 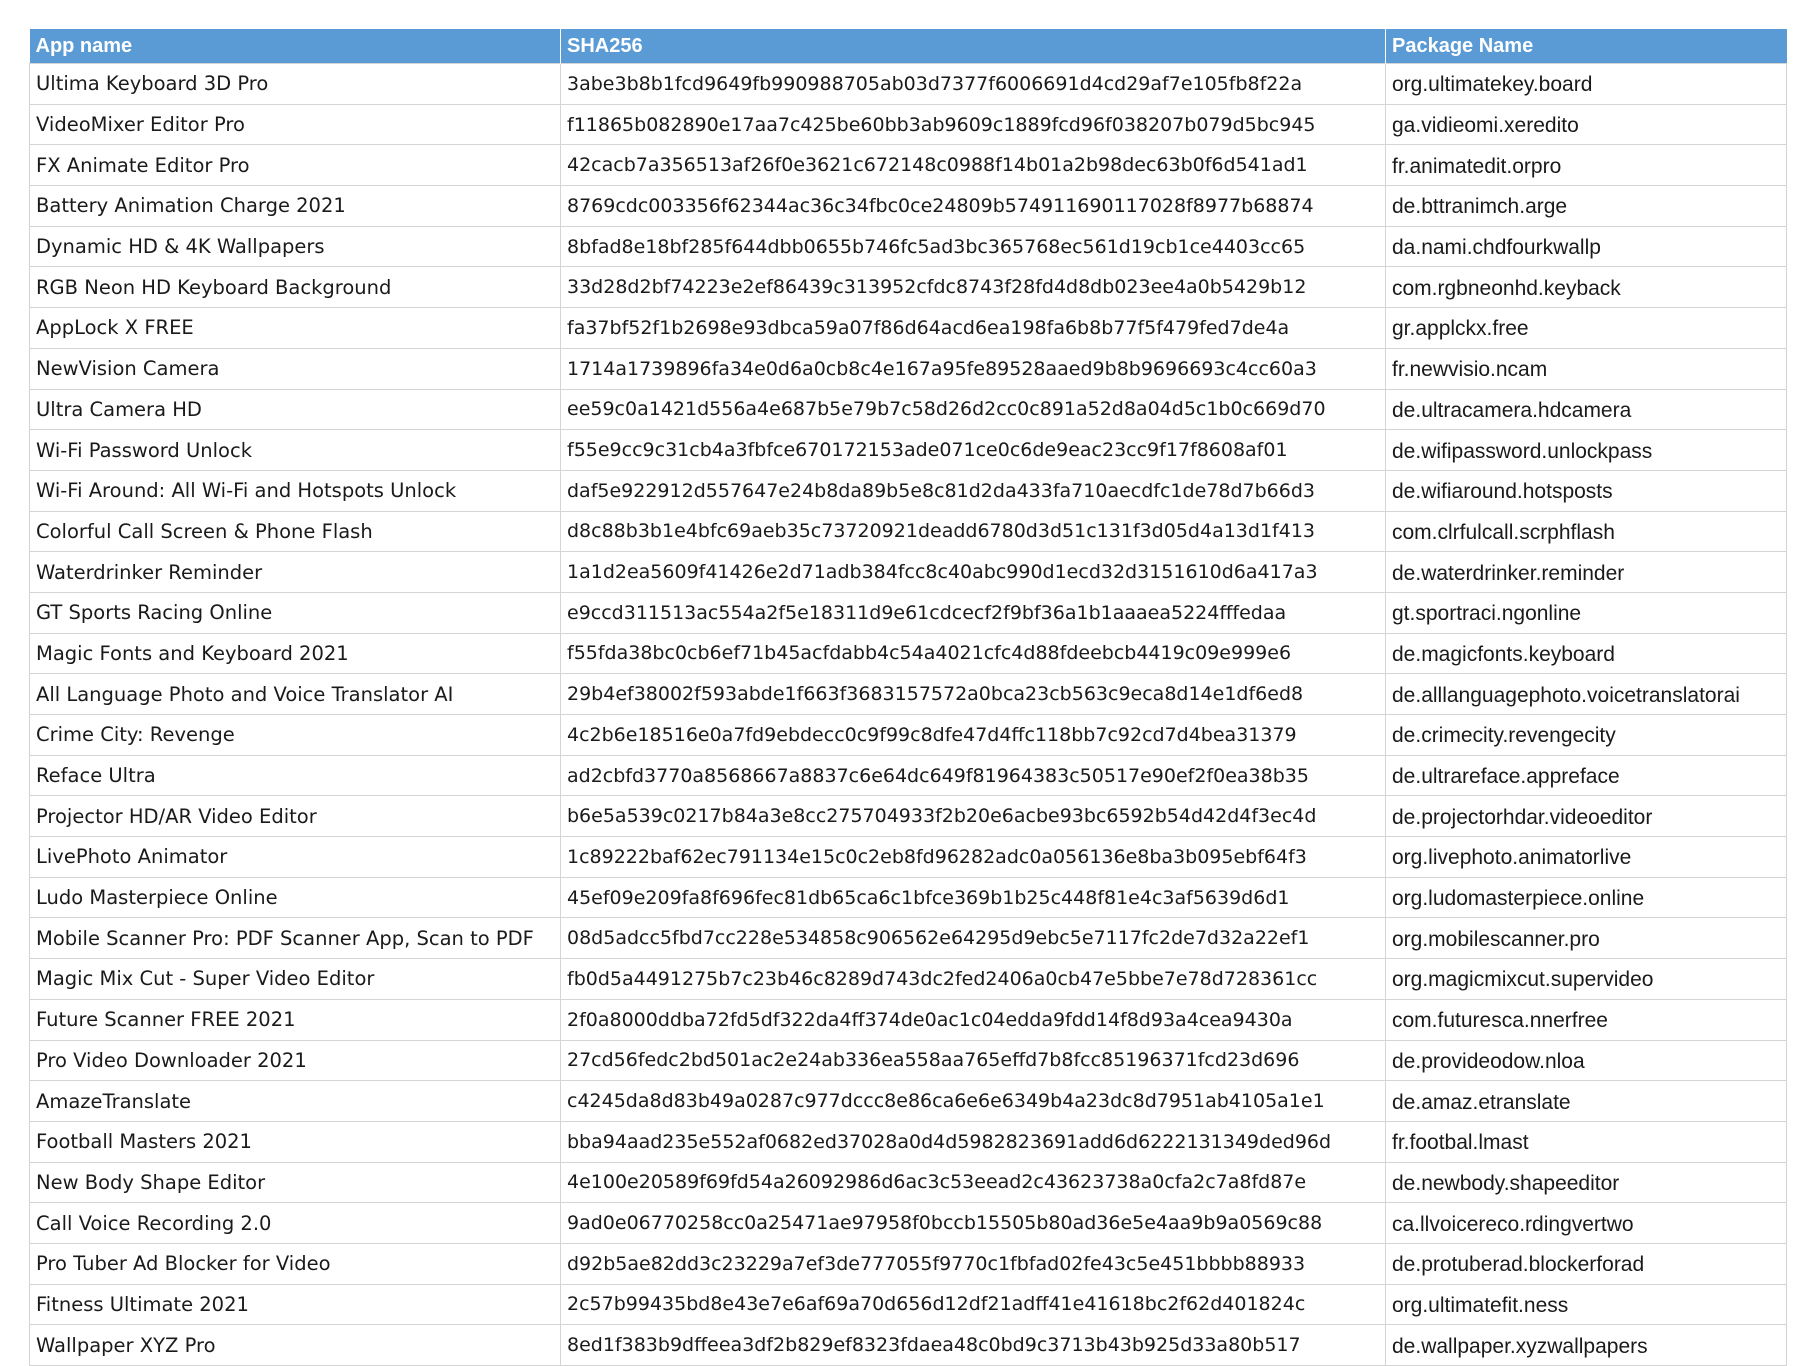 What do you see at coordinates (295, 653) in the screenshot?
I see `cell-app-name: Magic Fonts and Keyboard 2021` at bounding box center [295, 653].